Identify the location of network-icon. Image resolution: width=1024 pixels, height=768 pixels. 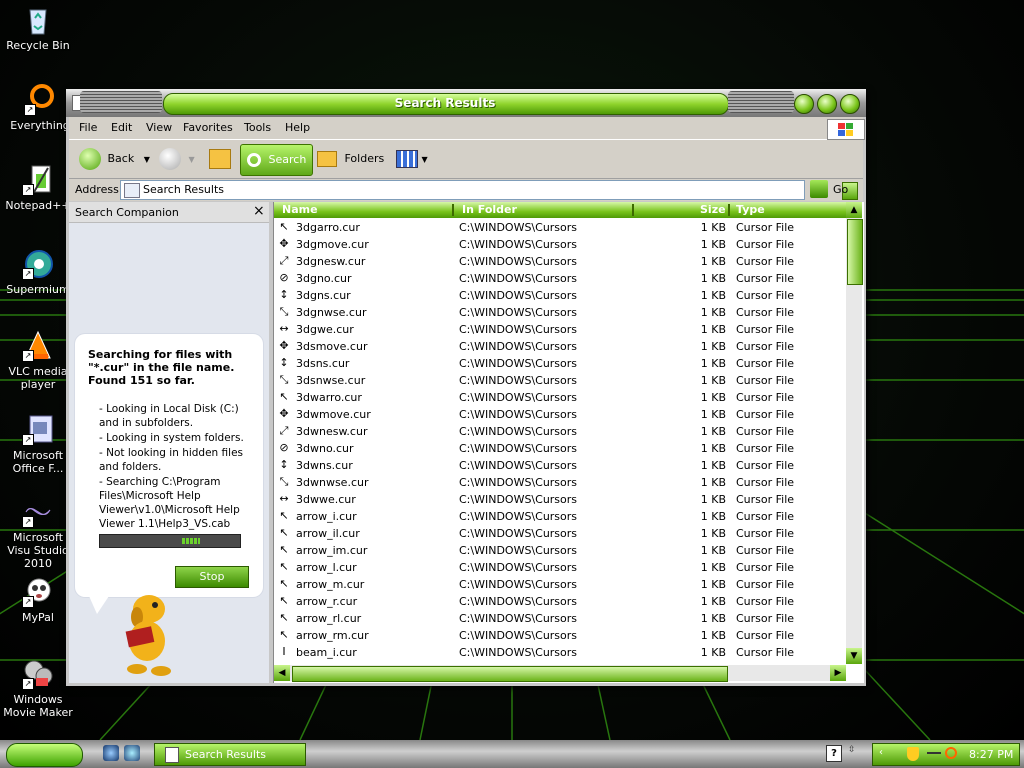
(934, 753).